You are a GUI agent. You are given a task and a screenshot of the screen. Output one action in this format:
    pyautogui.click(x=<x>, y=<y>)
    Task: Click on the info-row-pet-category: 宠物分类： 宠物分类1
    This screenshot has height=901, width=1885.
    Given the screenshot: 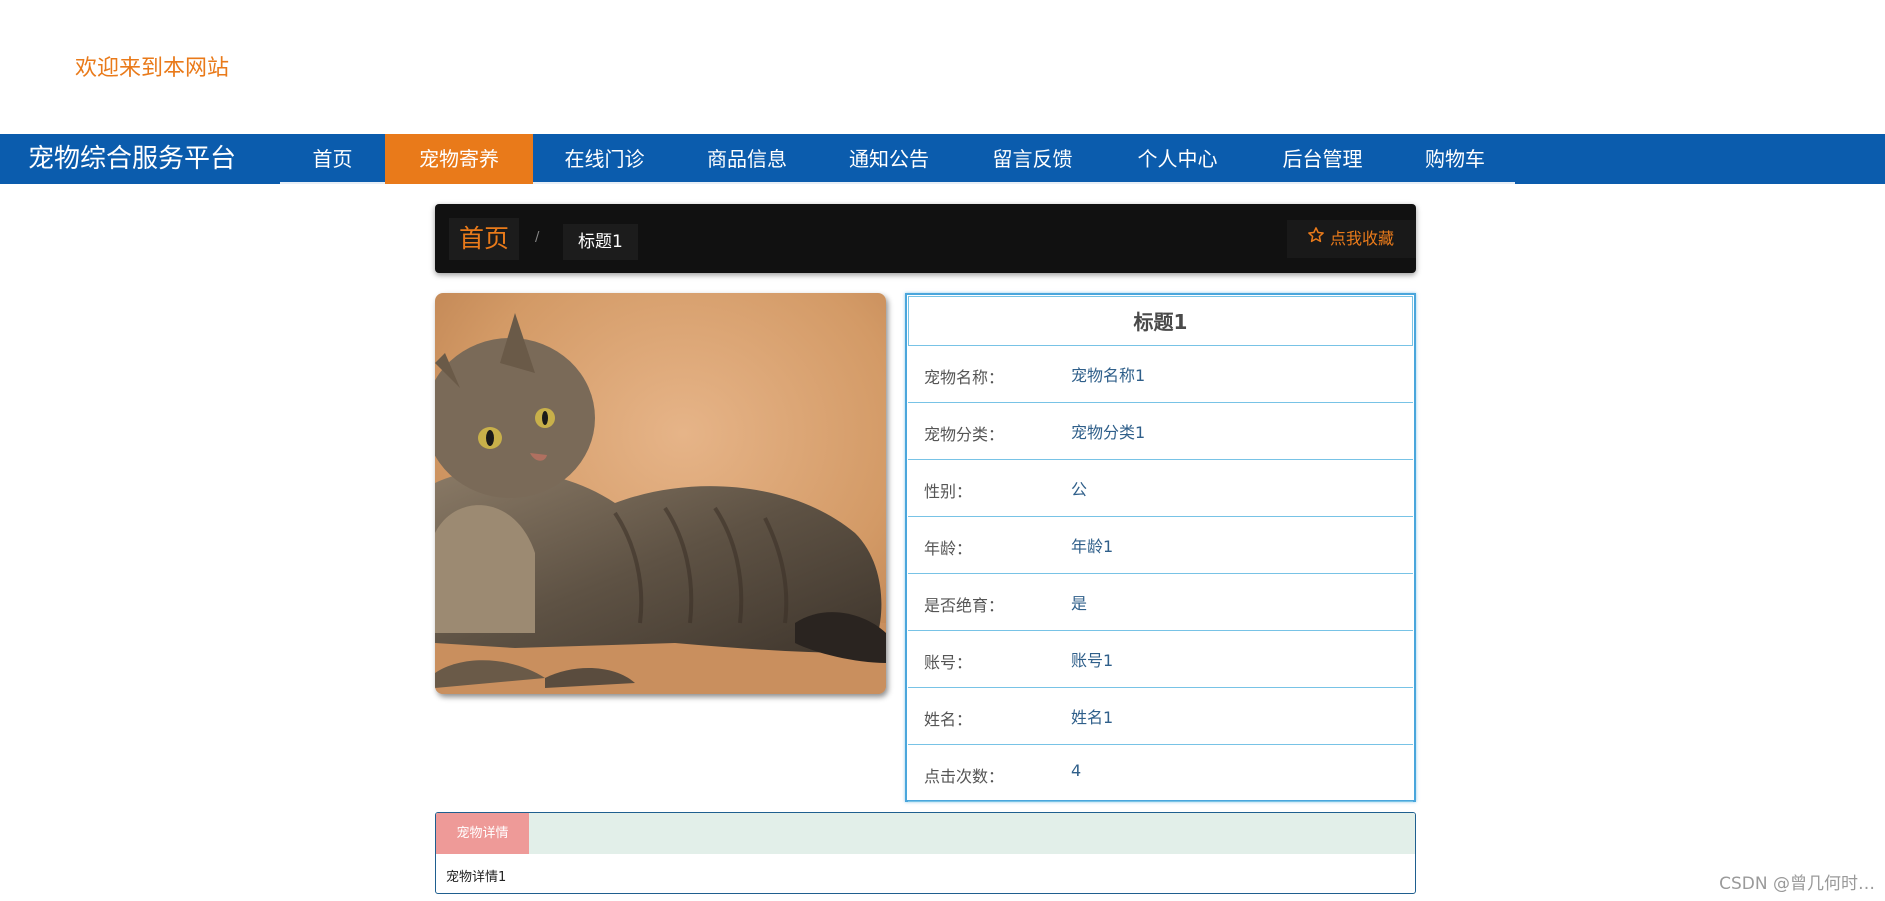 What is the action you would take?
    pyautogui.click(x=1160, y=431)
    